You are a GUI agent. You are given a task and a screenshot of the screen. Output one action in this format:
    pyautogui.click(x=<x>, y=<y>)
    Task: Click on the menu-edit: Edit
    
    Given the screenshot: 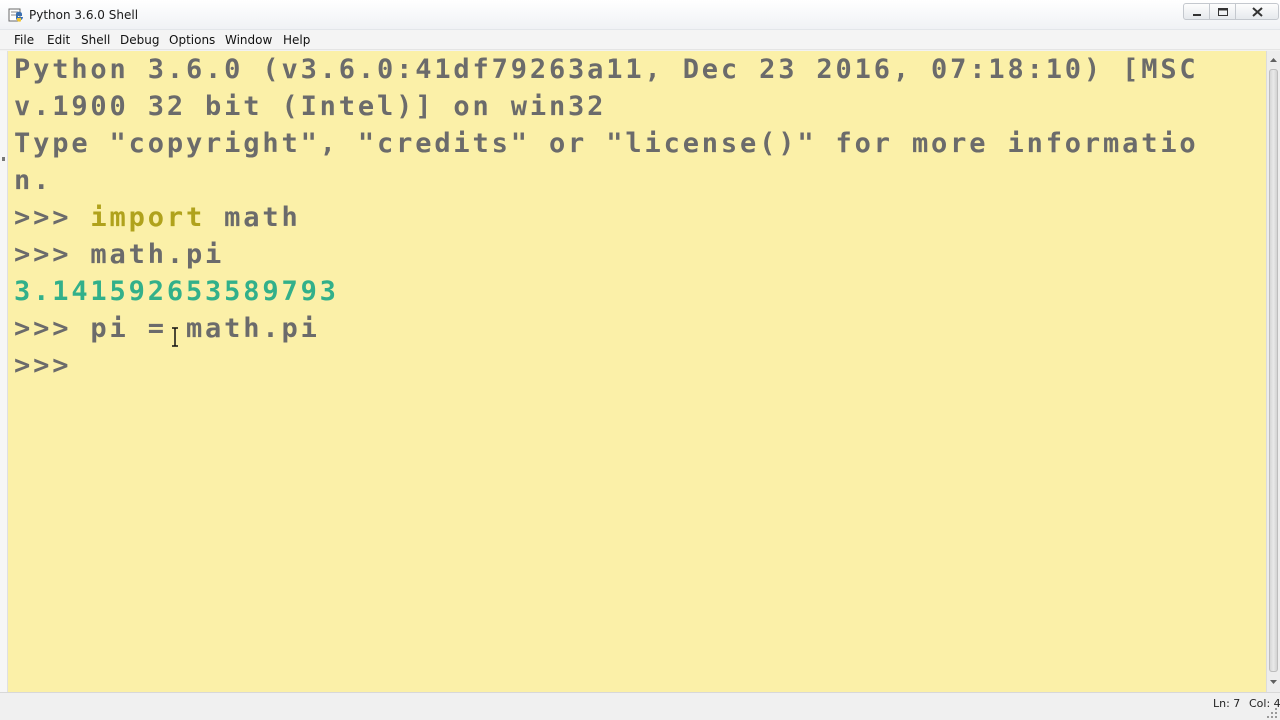 What is the action you would take?
    pyautogui.click(x=58, y=40)
    